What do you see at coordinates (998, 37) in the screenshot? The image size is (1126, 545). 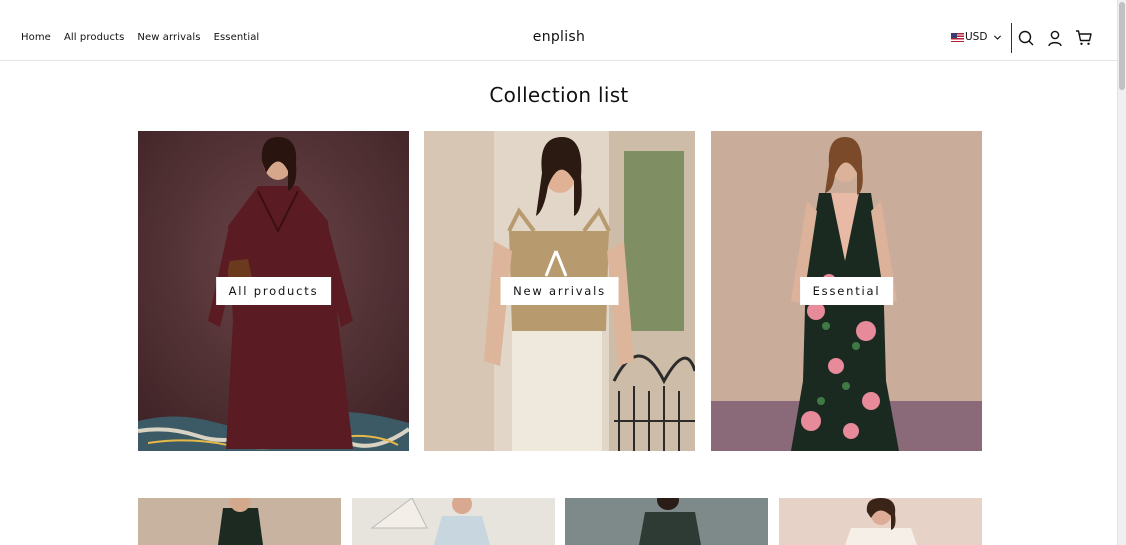 I see `chevron-down-icon` at bounding box center [998, 37].